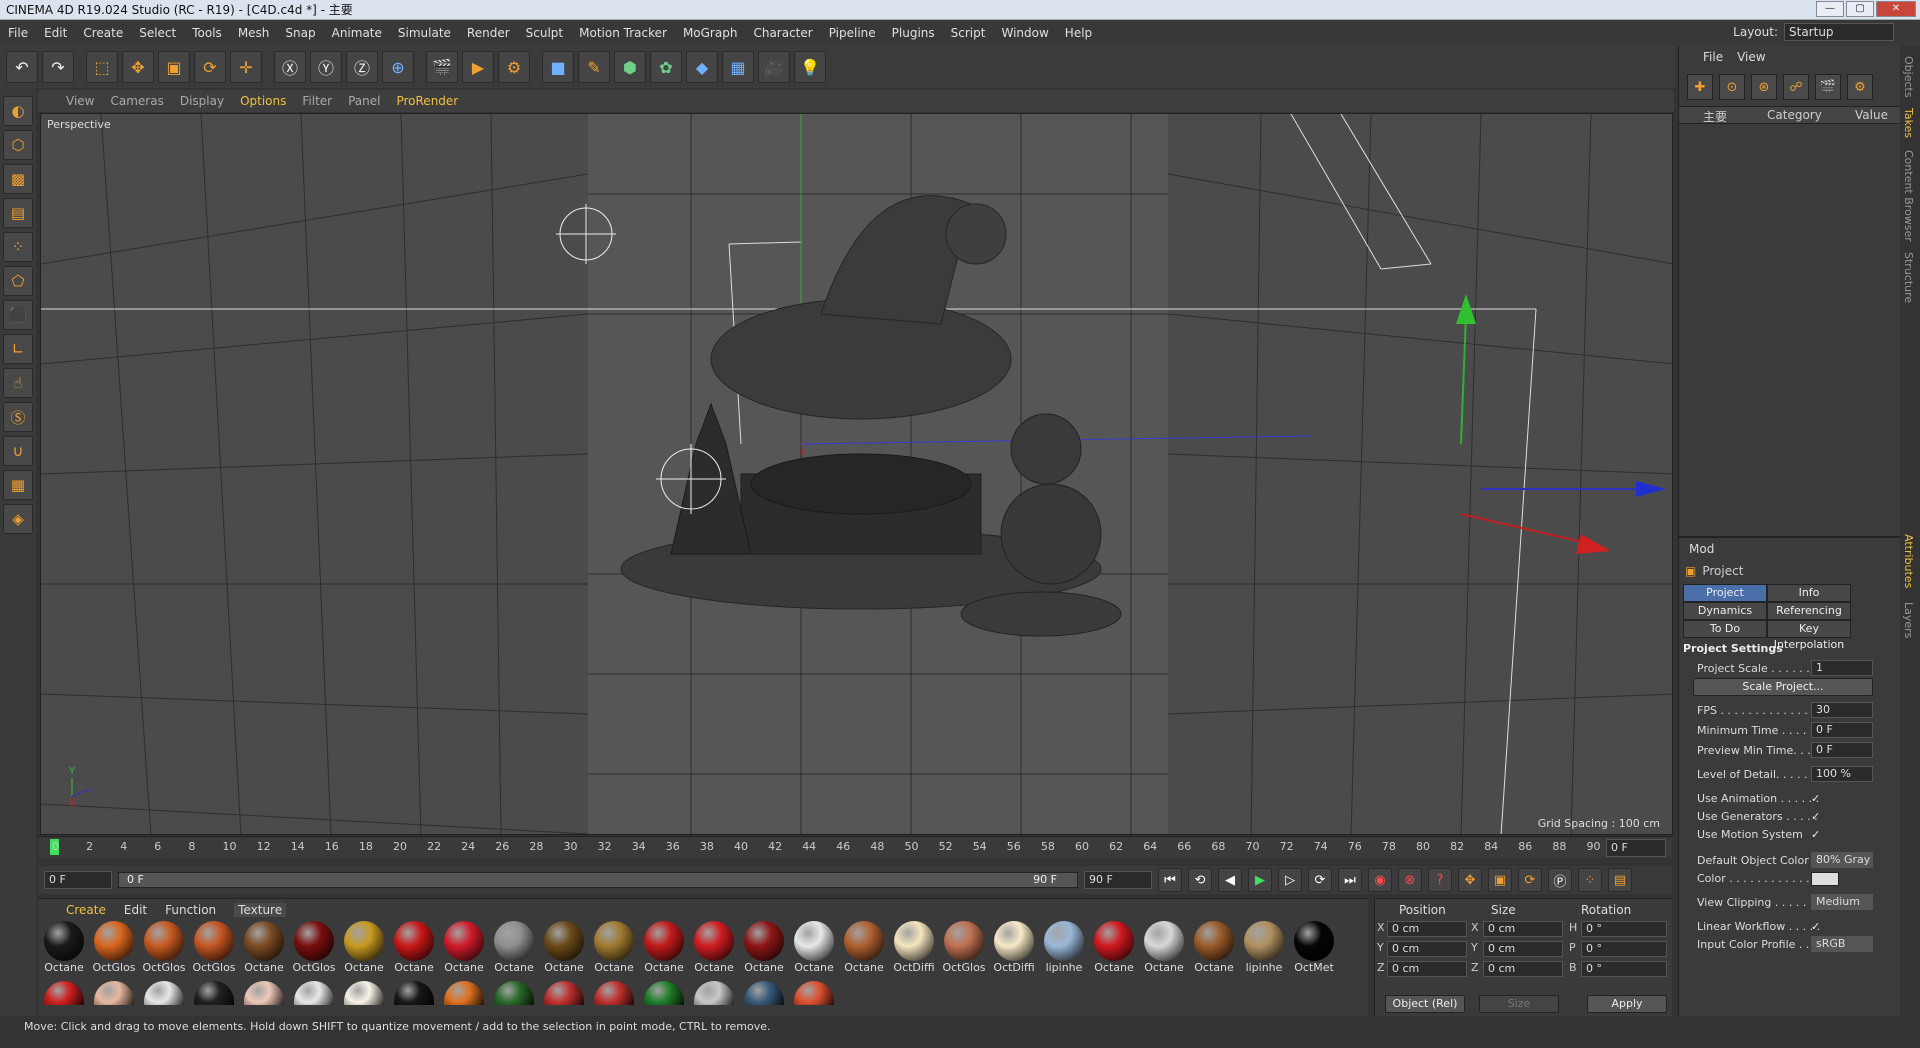  Describe the element at coordinates (1118, 880) in the screenshot. I see `end-frame-field: 90 F` at that location.